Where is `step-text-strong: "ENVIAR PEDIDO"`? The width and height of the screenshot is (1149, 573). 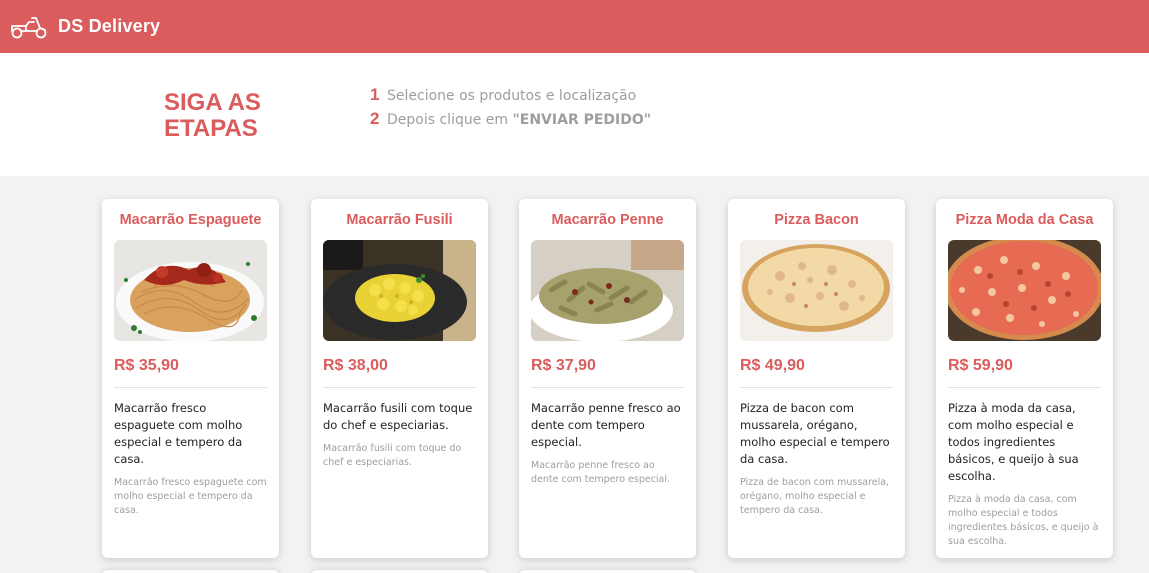 step-text-strong: "ENVIAR PEDIDO" is located at coordinates (582, 120).